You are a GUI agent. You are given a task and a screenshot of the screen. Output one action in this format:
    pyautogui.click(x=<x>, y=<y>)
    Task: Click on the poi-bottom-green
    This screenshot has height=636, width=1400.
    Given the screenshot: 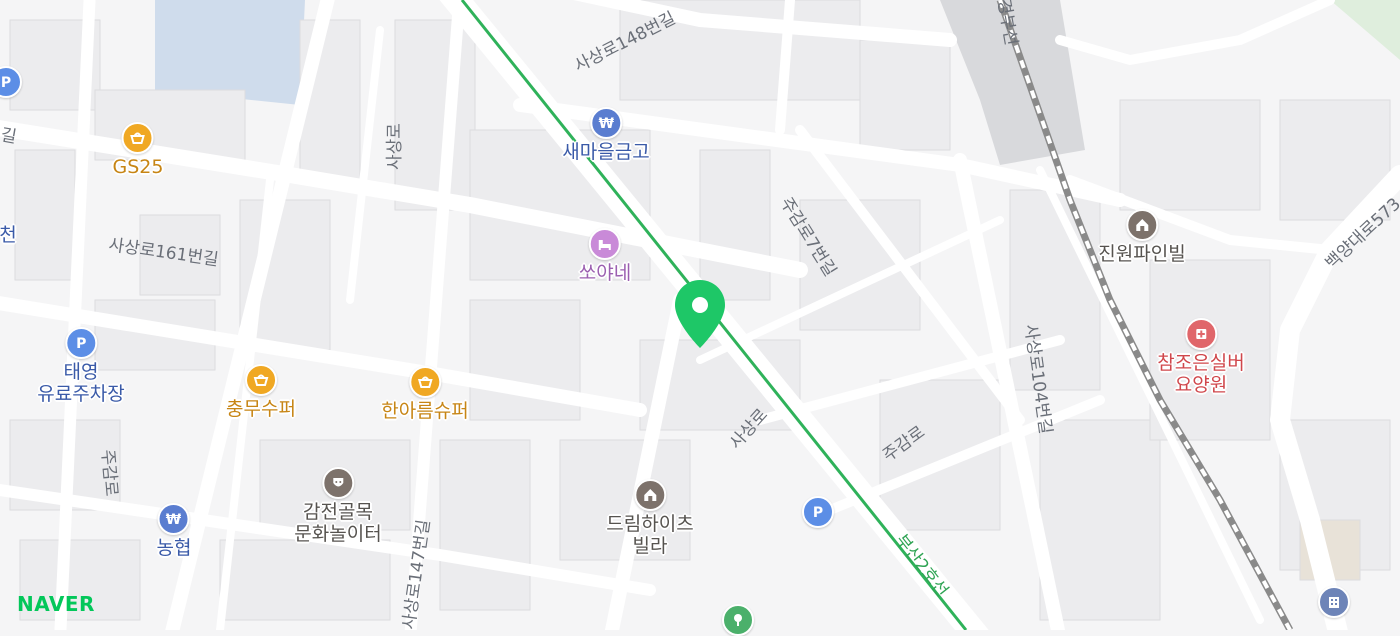 What is the action you would take?
    pyautogui.click(x=738, y=620)
    